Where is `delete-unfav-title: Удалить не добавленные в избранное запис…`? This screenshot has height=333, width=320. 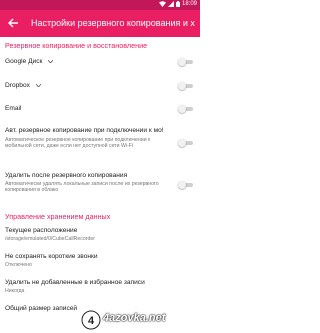 delete-unfav-title: Удалить не добавленные в избранное запис… is located at coordinates (75, 282).